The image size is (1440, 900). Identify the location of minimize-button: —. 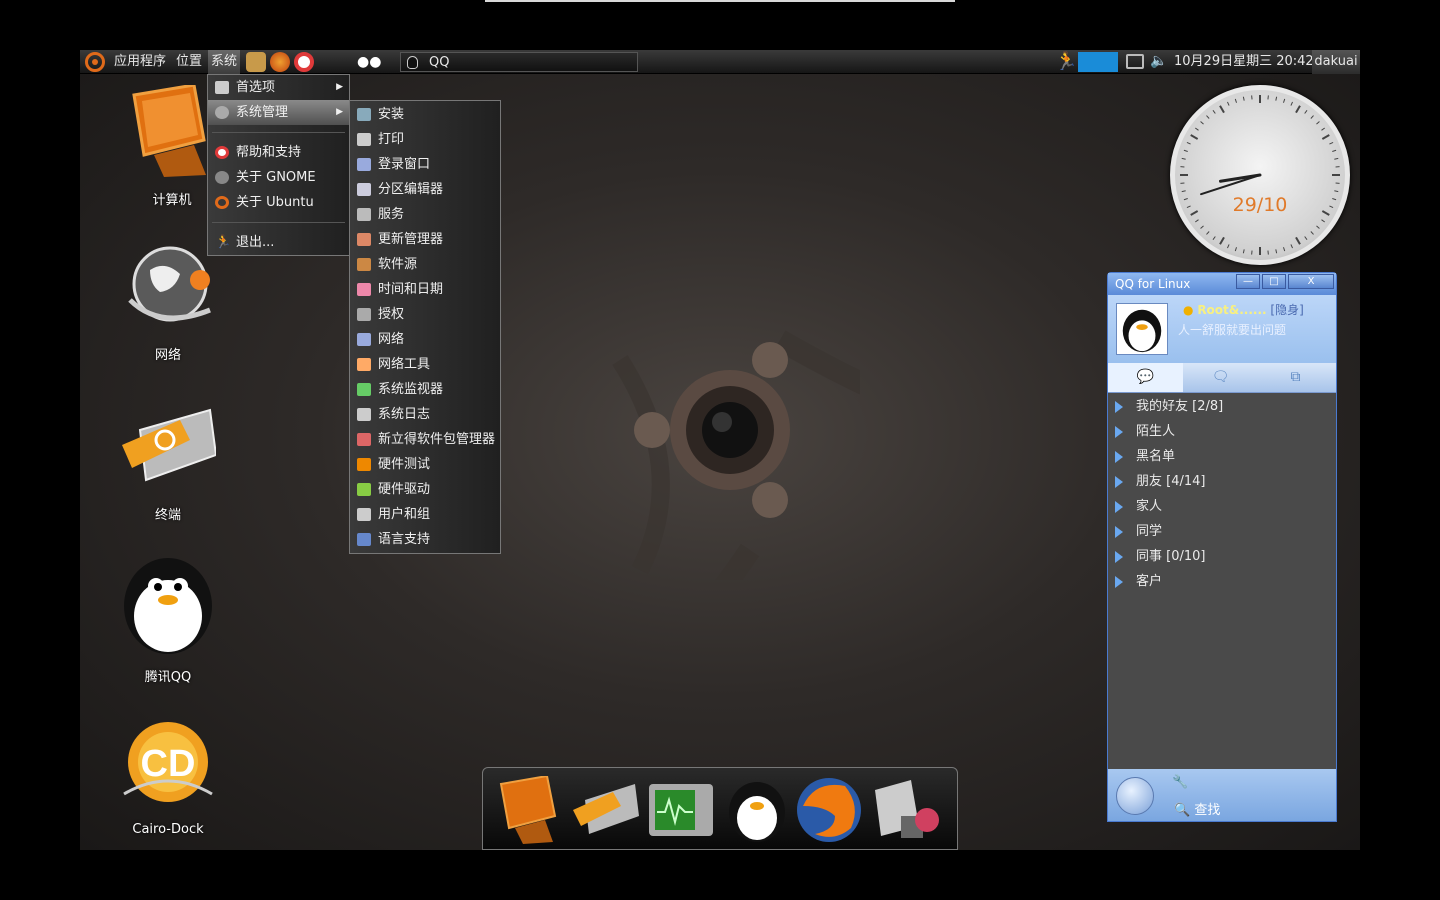
(1248, 281).